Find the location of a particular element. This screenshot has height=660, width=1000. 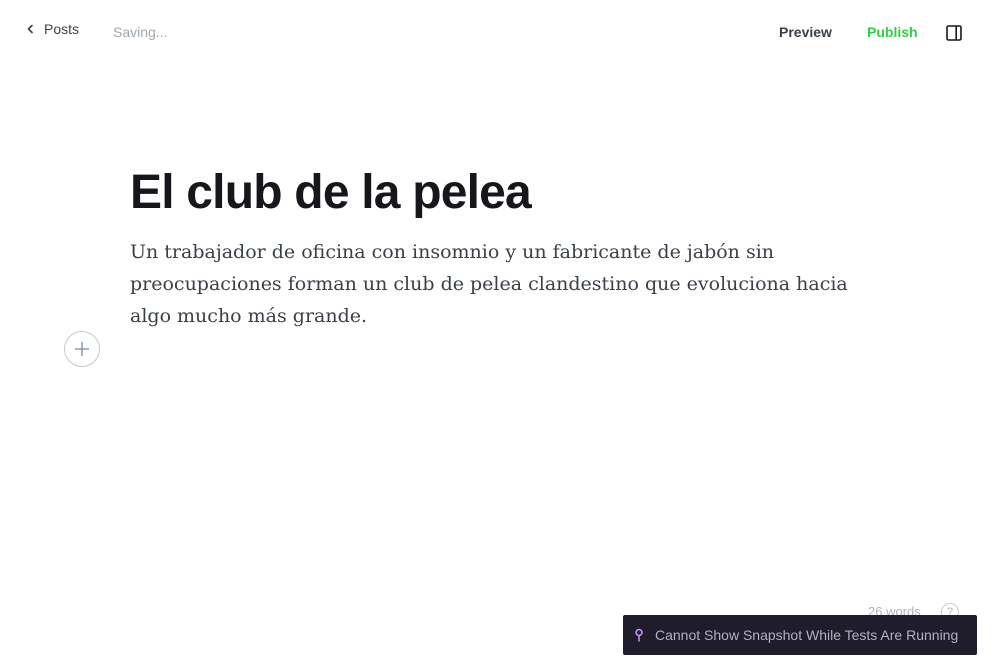

plus-icon is located at coordinates (82, 349).